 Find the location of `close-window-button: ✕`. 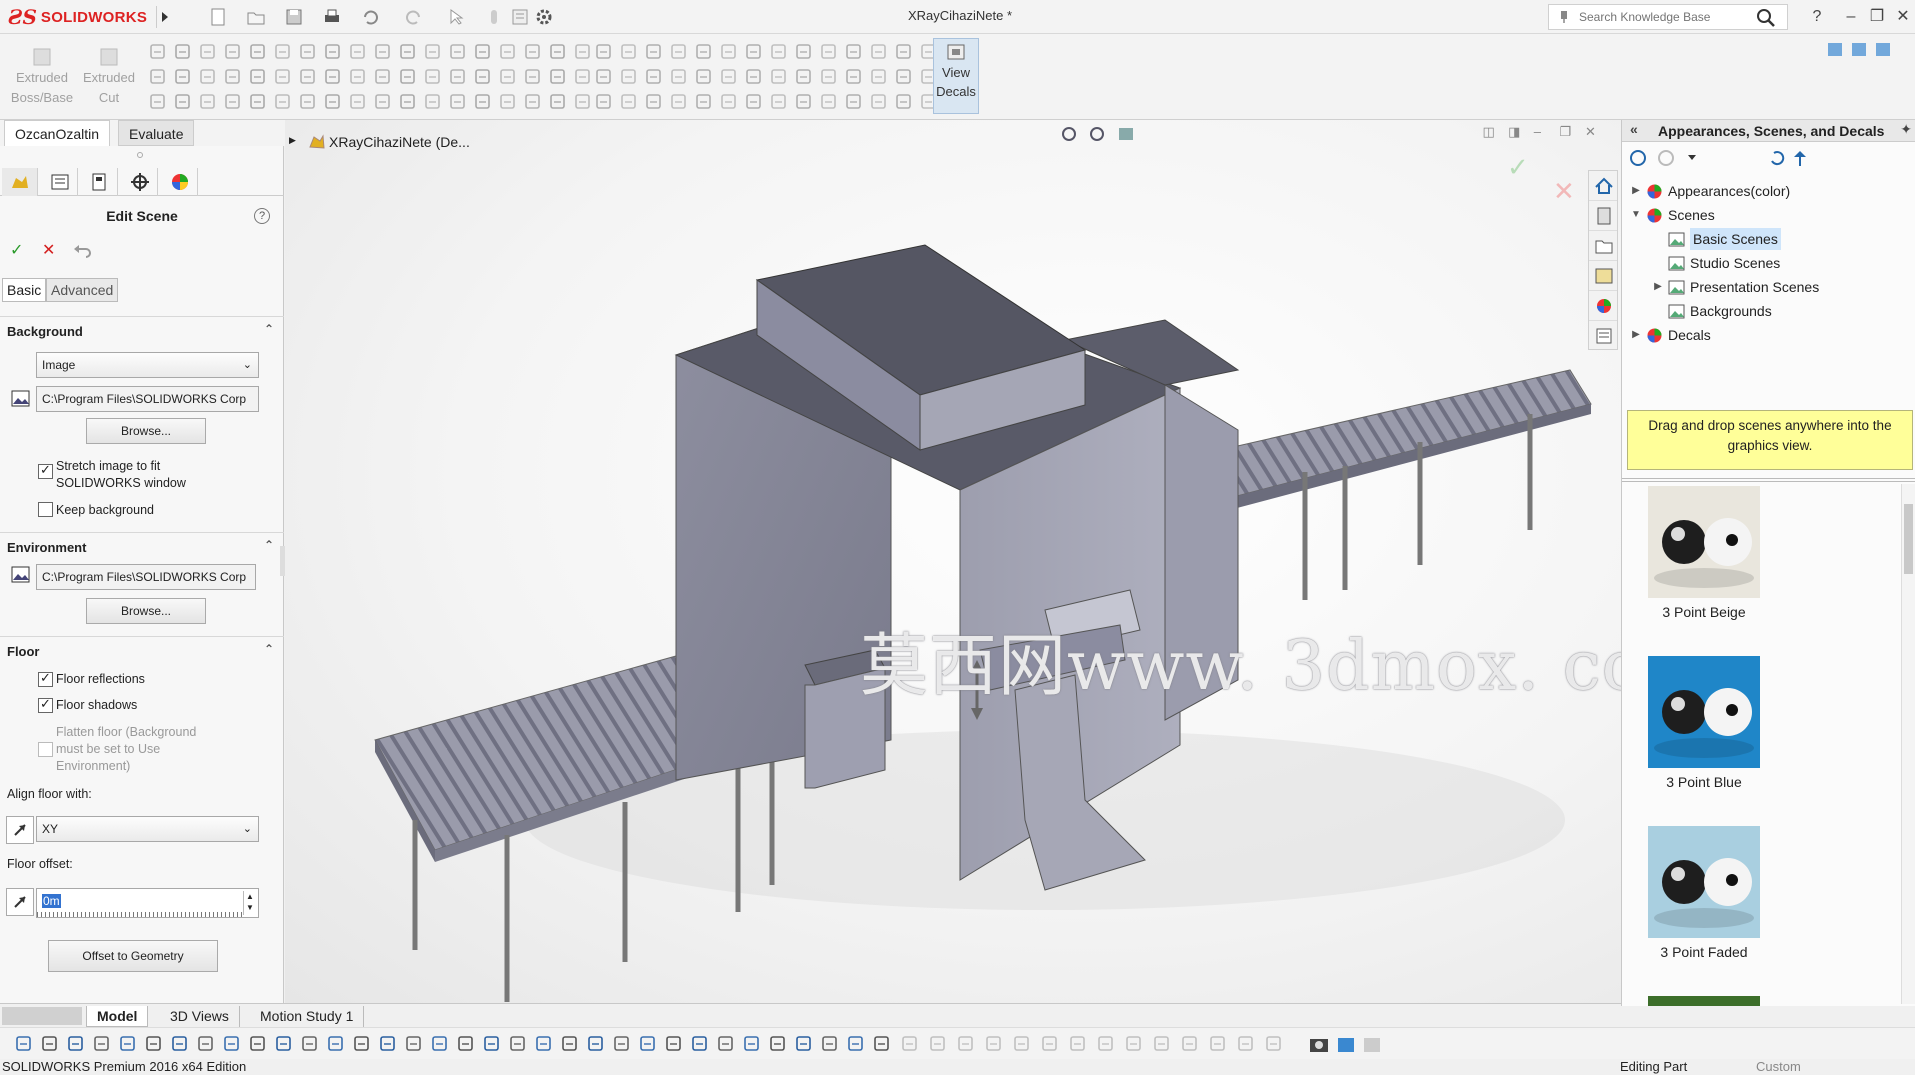

close-window-button: ✕ is located at coordinates (1903, 17).